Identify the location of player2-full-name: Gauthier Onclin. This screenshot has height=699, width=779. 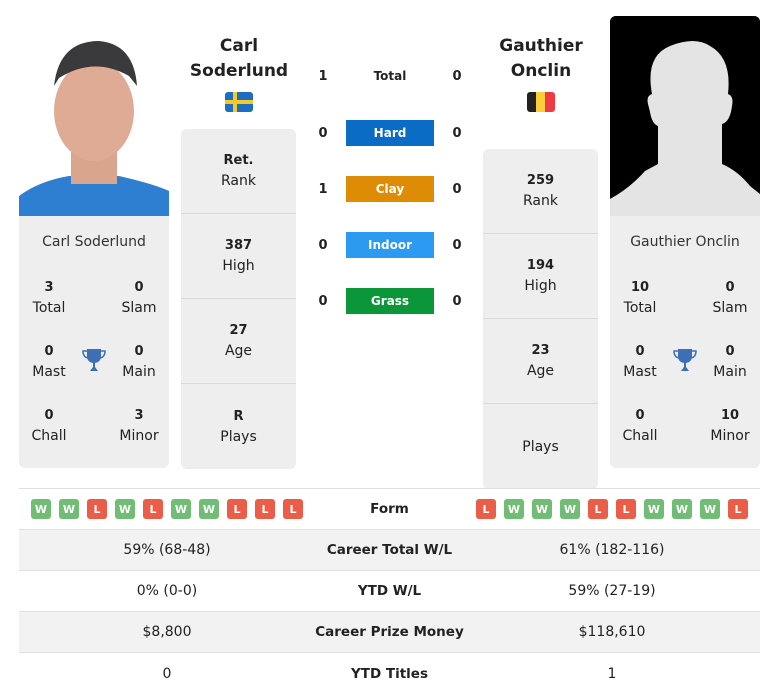
(685, 242).